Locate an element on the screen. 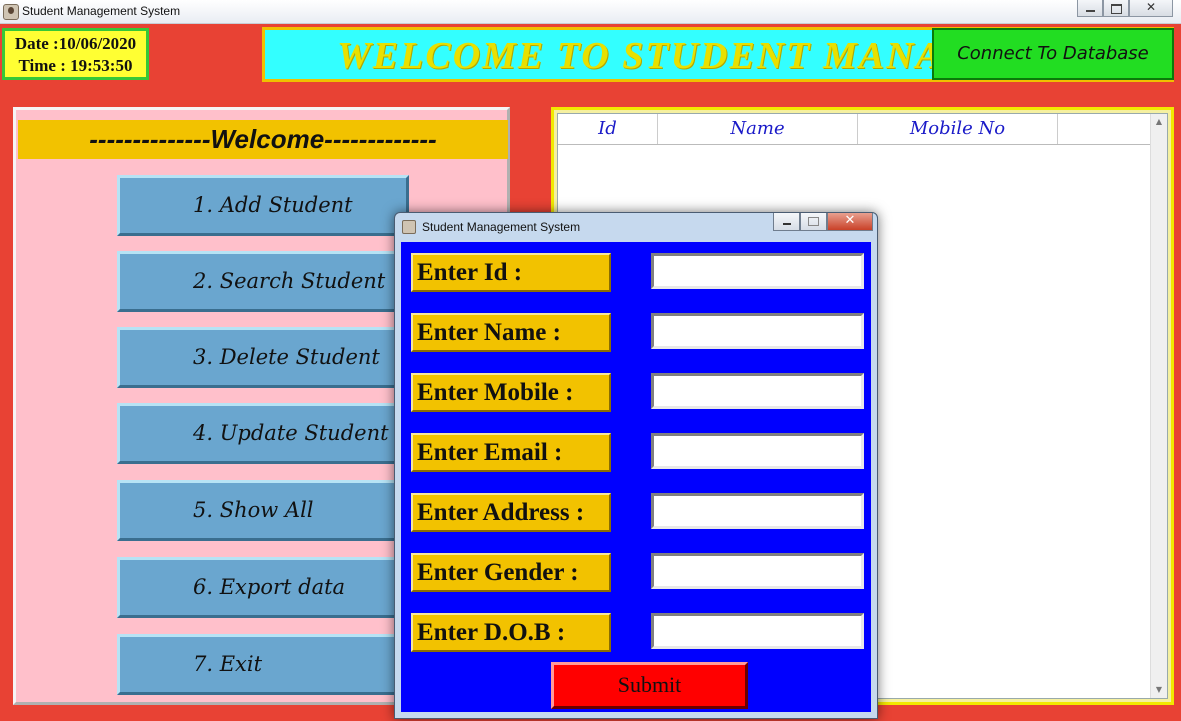  main-title-bar: Student Management System ✕ is located at coordinates (590, 12).